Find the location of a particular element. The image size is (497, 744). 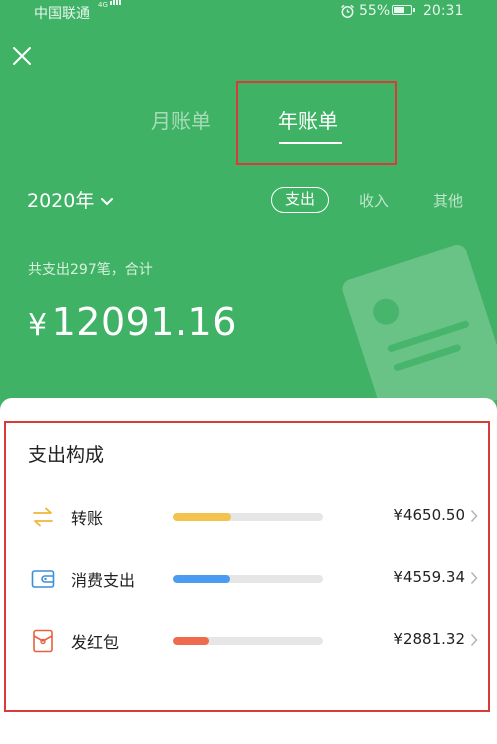

breakdown-item-red-envelope: 发红包 ¥2881.32 is located at coordinates (248, 640).